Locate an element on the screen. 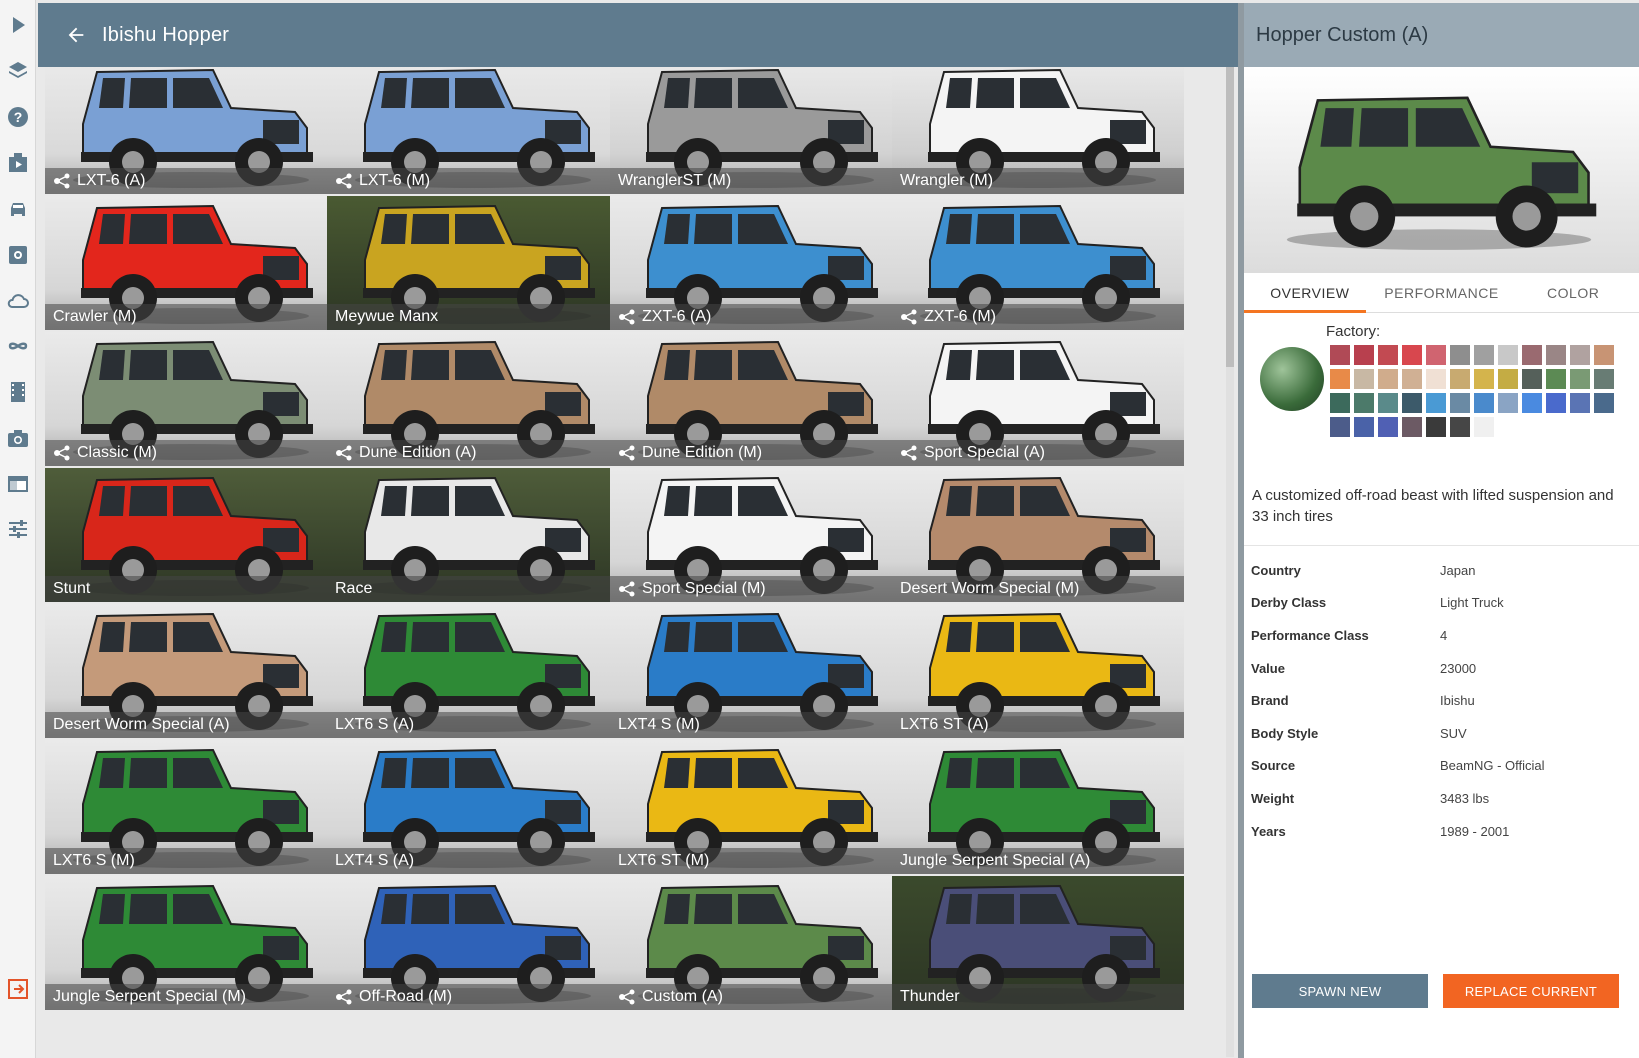  cloud-icon is located at coordinates (18, 301).